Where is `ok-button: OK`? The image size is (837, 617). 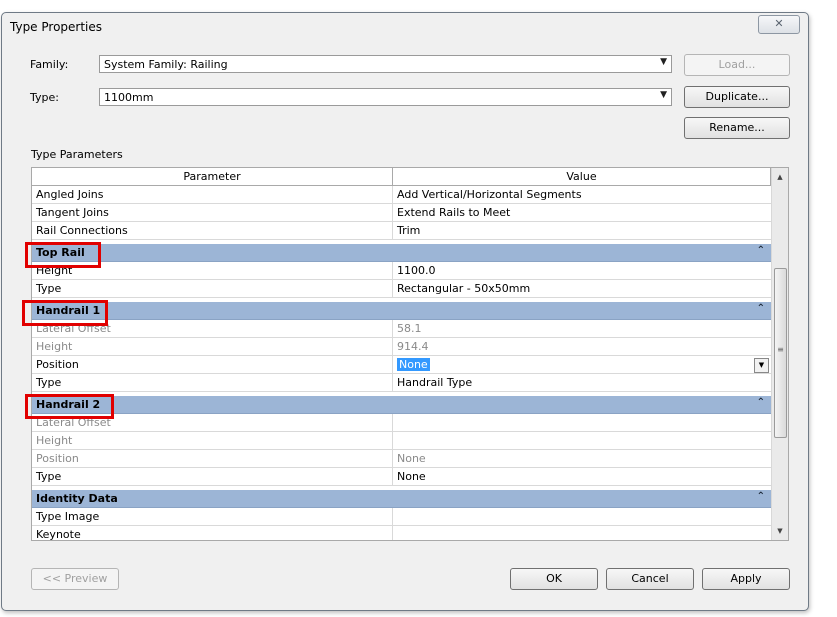
ok-button: OK is located at coordinates (554, 579).